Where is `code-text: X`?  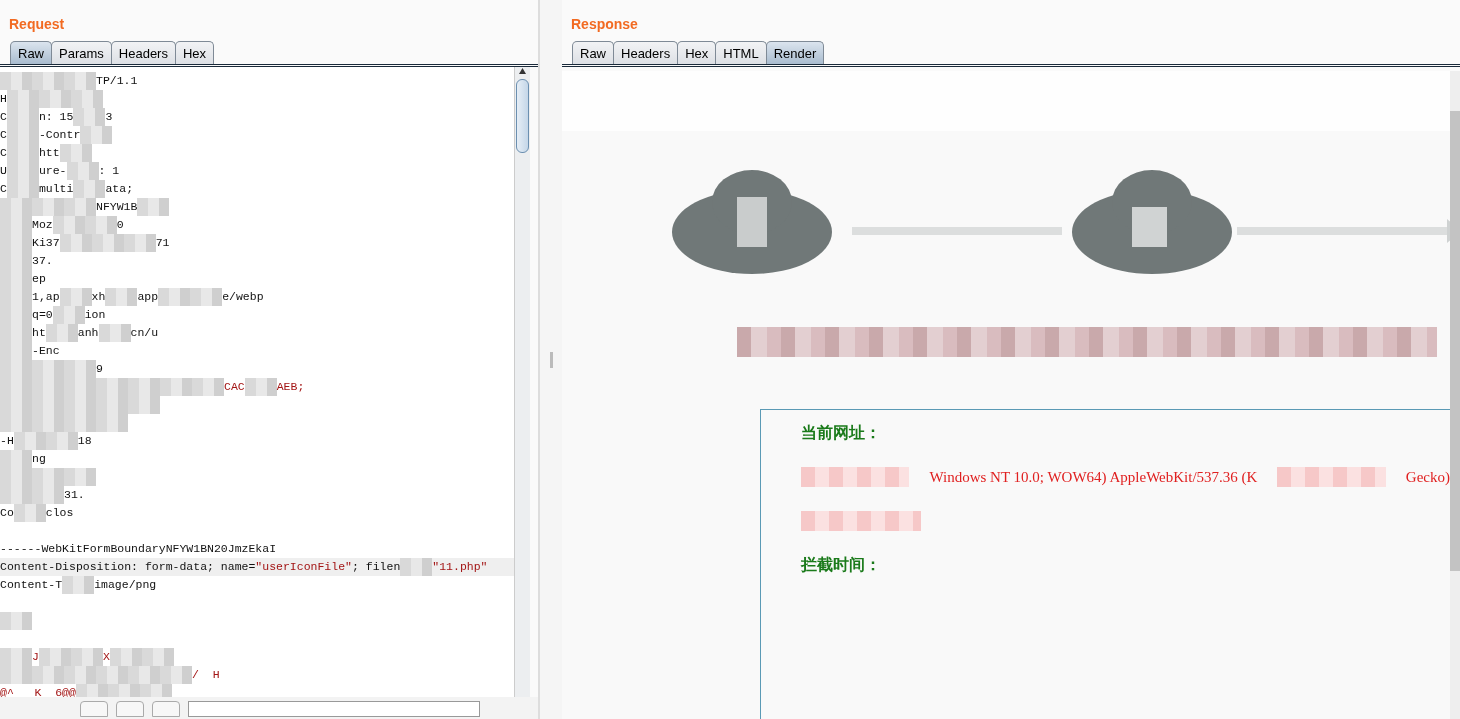 code-text: X is located at coordinates (106, 657).